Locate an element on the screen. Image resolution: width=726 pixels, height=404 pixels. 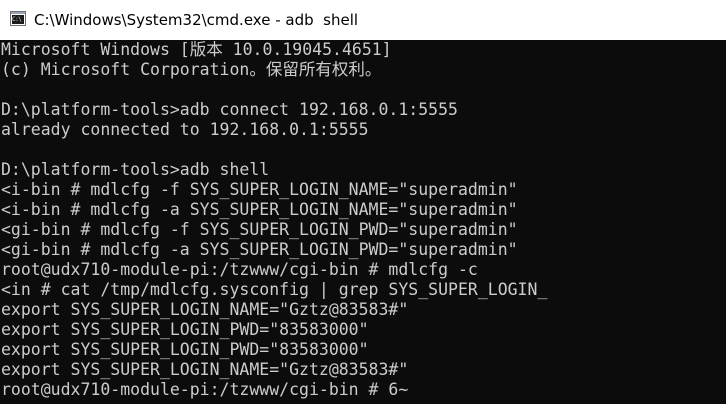
window-title: C:\Windows\System32\cmd.exe - adb shell is located at coordinates (196, 20).